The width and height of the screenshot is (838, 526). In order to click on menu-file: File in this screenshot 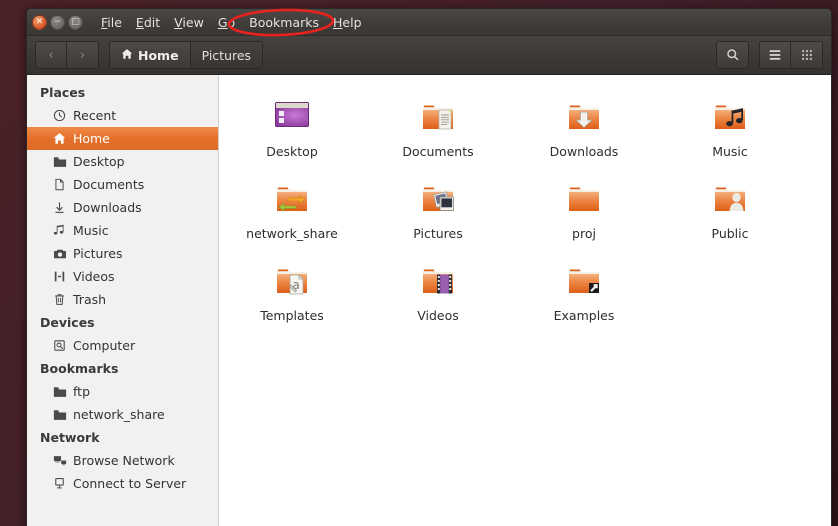, I will do `click(111, 22)`.